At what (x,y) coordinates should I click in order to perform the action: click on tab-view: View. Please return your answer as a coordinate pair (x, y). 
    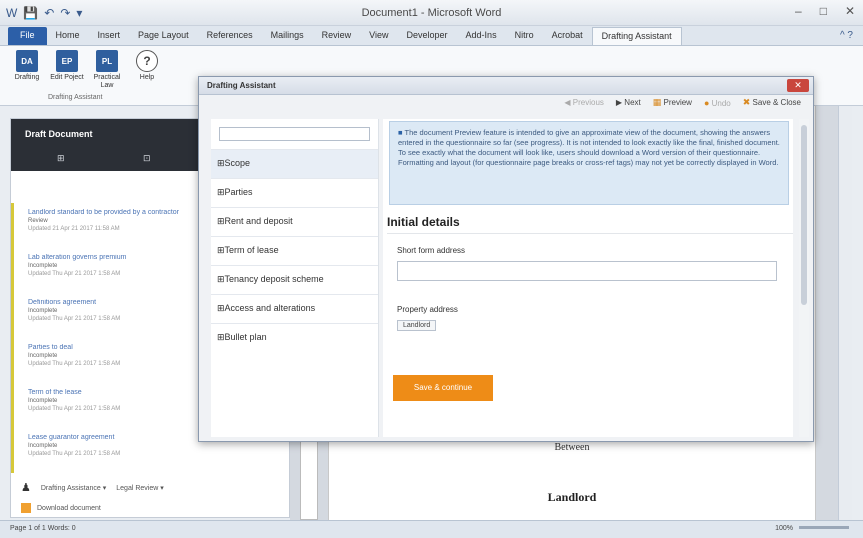
    Looking at the image, I should click on (378, 36).